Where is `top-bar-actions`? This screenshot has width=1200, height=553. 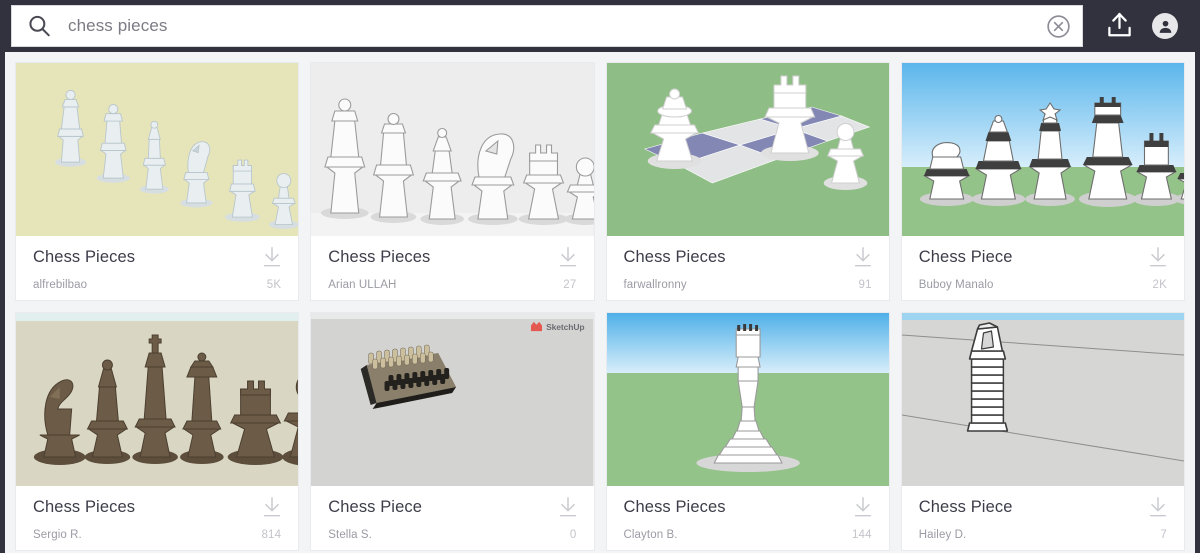 top-bar-actions is located at coordinates (1135, 26).